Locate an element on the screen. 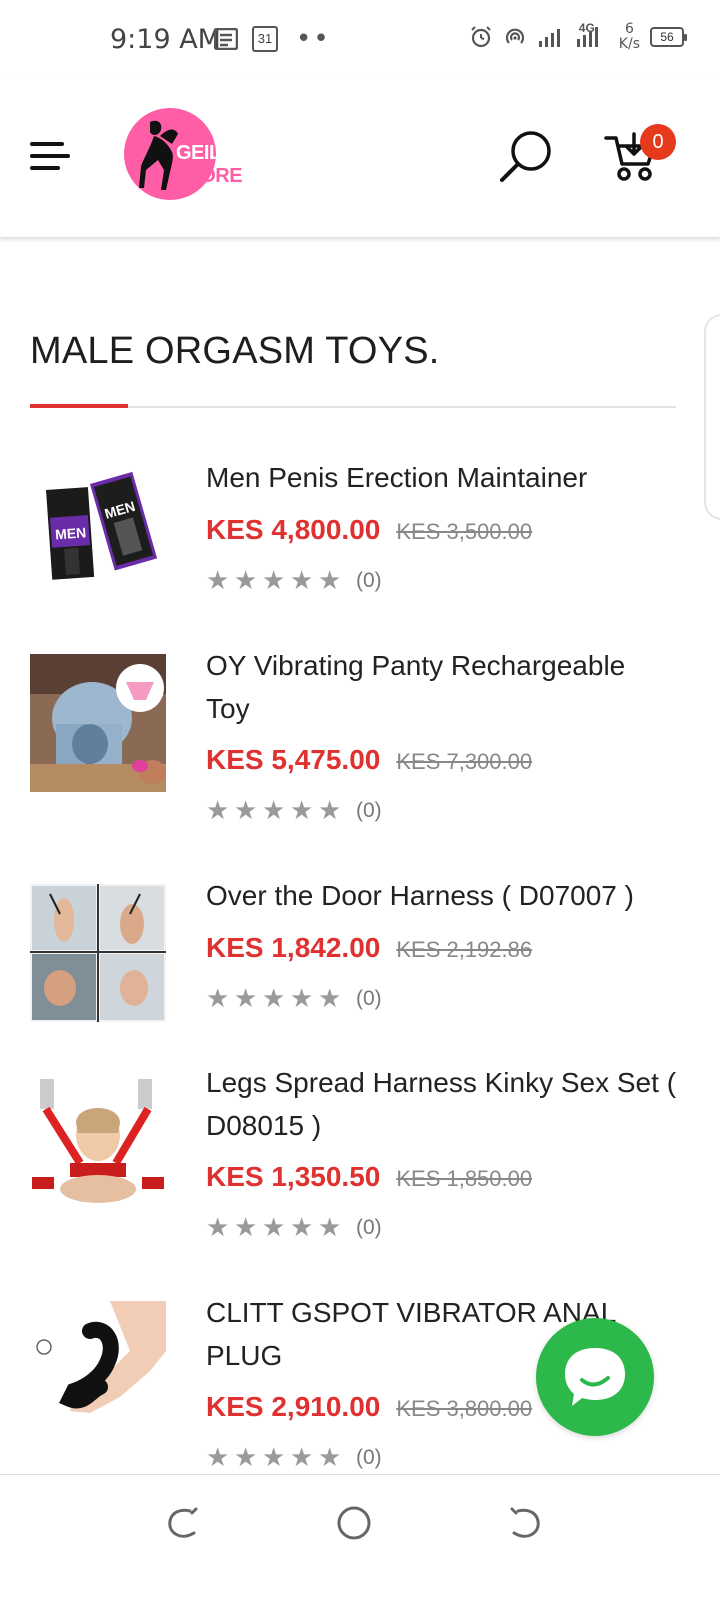 The image size is (720, 1600). svg-text: MEN is located at coordinates (71, 533).